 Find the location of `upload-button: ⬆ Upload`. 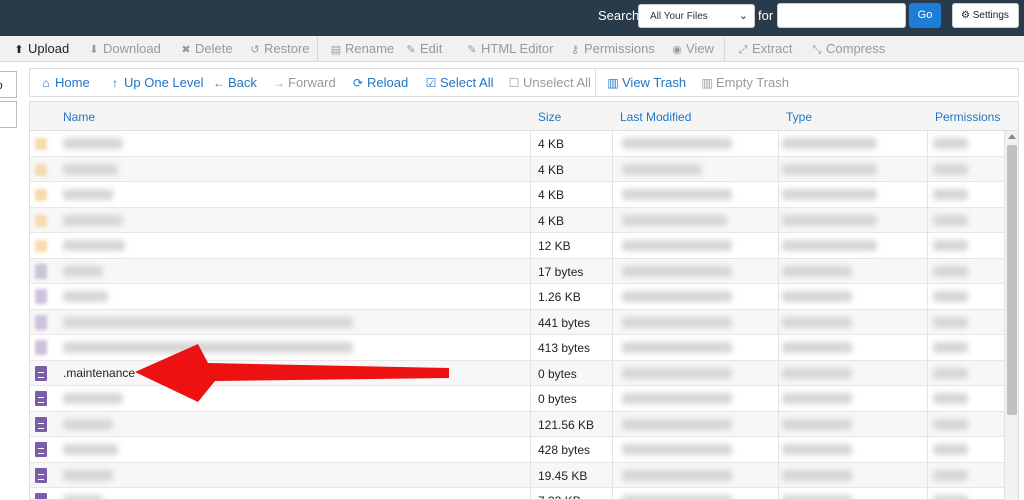

upload-button: ⬆ Upload is located at coordinates (41, 48).